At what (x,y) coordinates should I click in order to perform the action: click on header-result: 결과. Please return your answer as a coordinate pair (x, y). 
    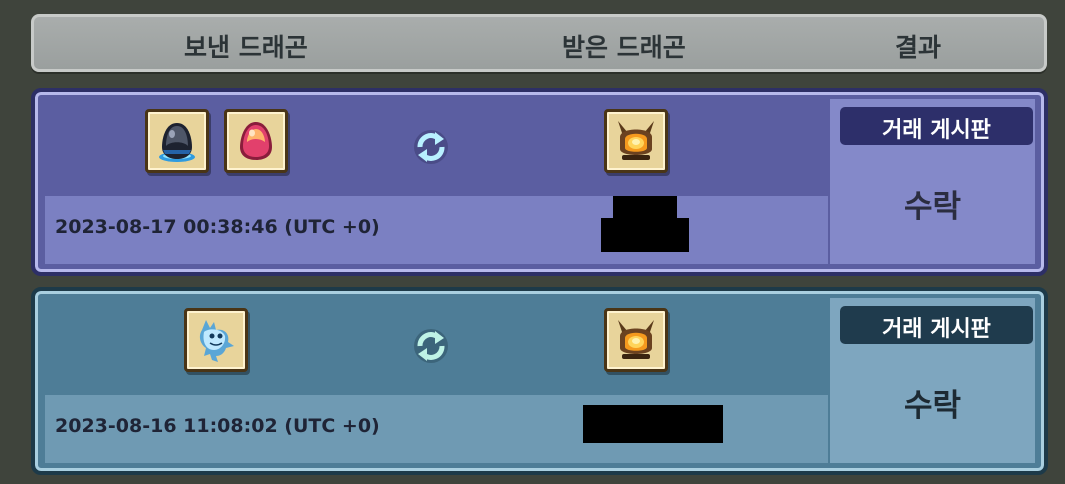
    Looking at the image, I should click on (918, 47).